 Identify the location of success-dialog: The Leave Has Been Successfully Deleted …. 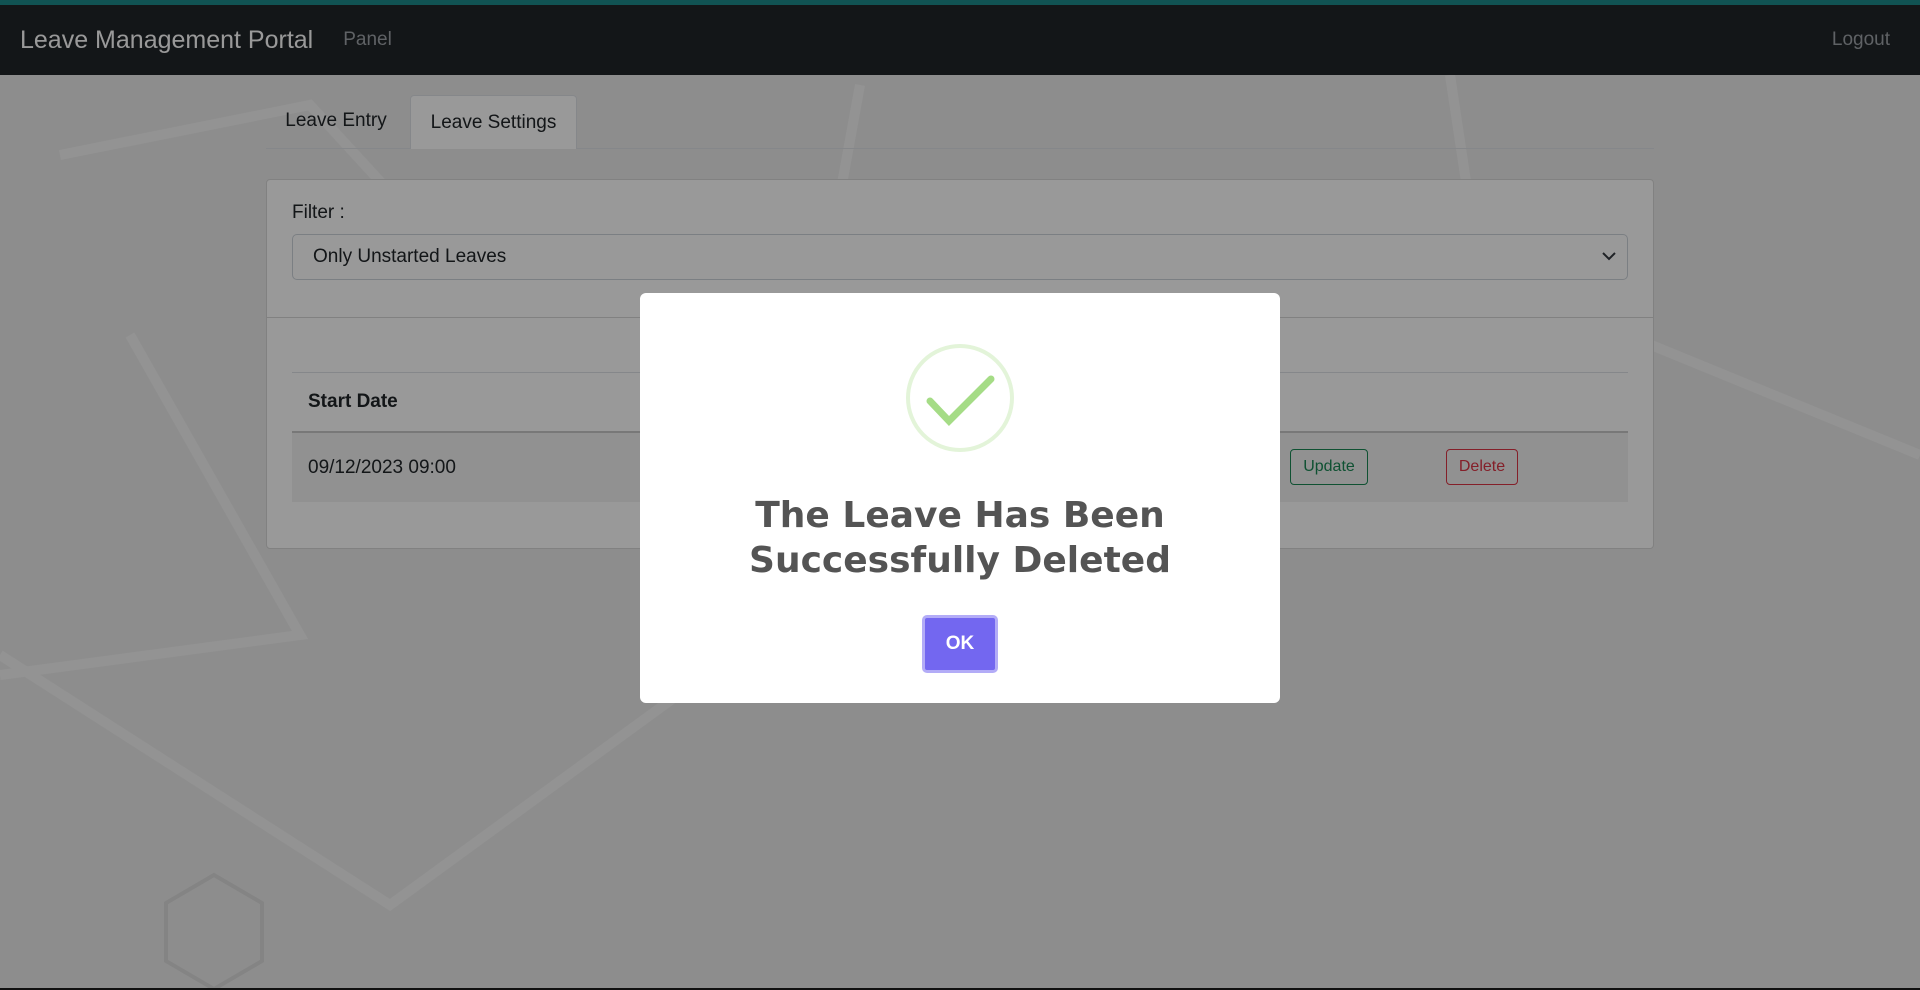
(960, 498).